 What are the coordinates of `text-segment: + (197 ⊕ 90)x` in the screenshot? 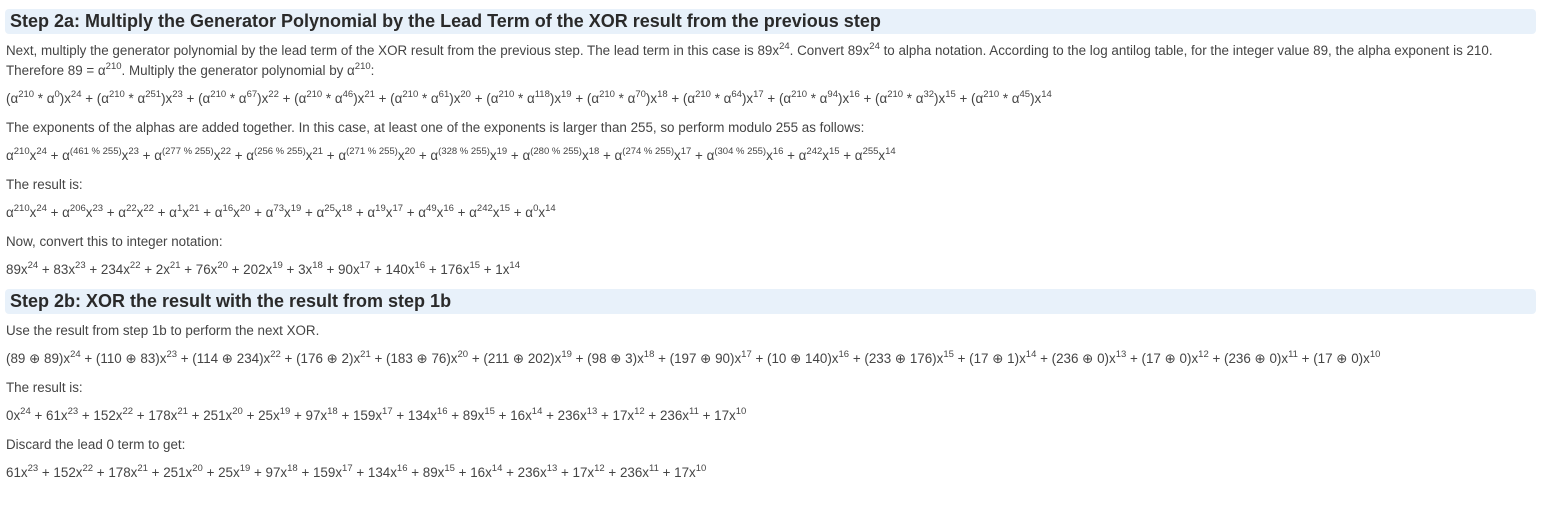 It's located at (698, 358).